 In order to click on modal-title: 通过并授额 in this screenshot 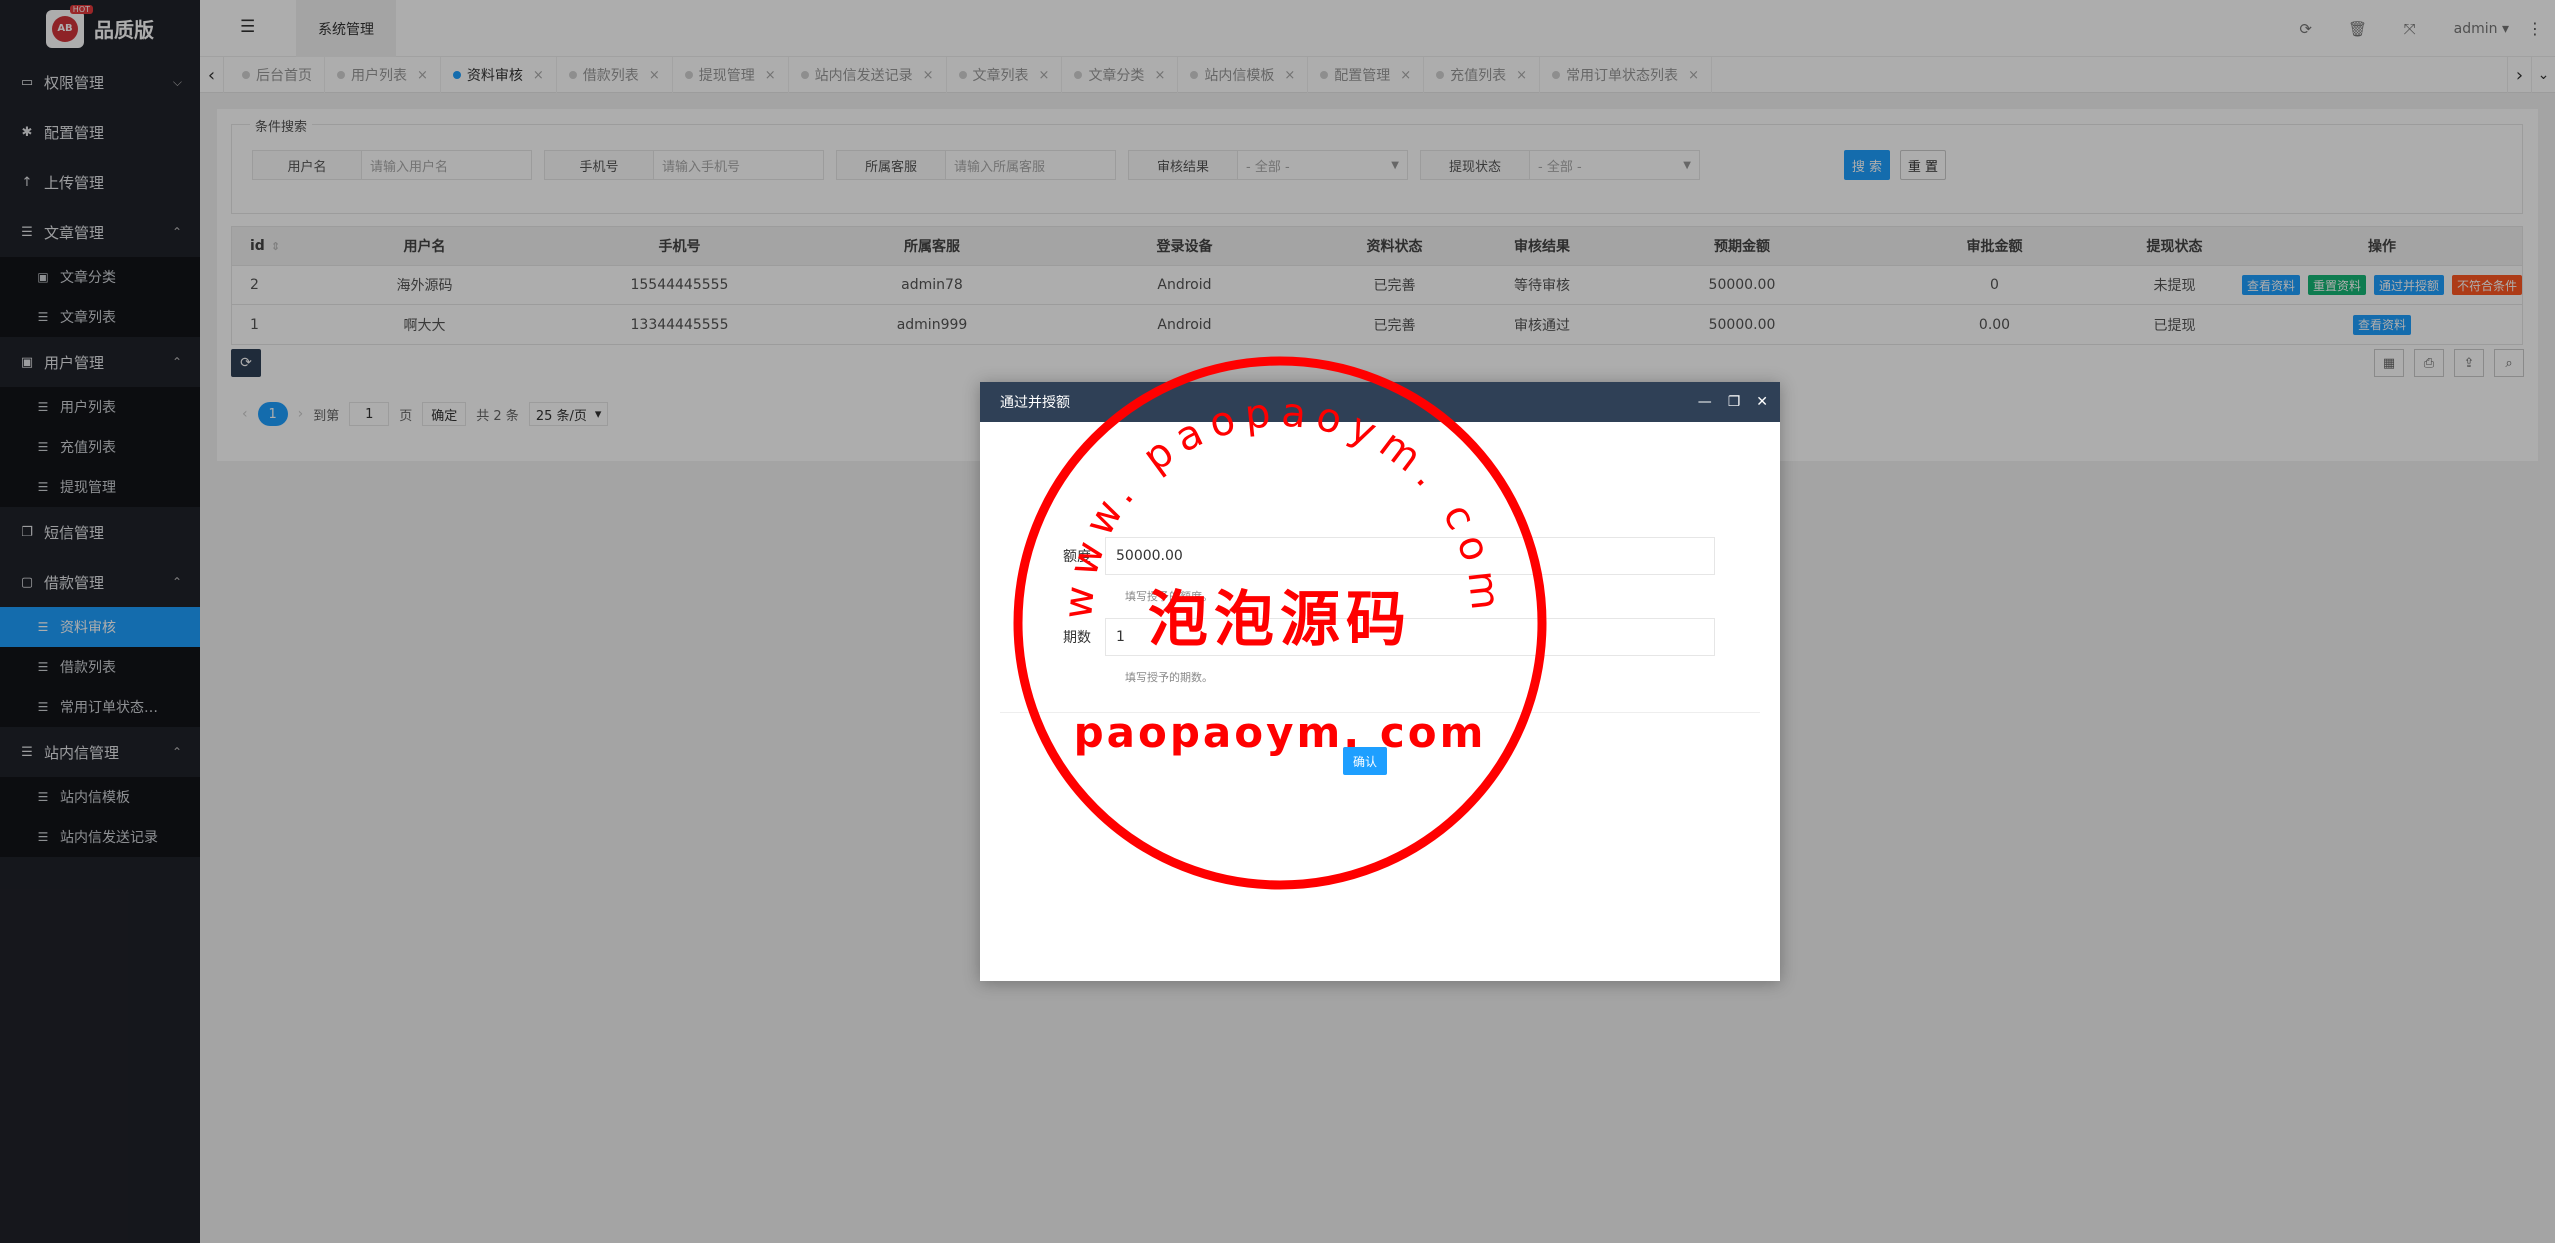, I will do `click(1380, 402)`.